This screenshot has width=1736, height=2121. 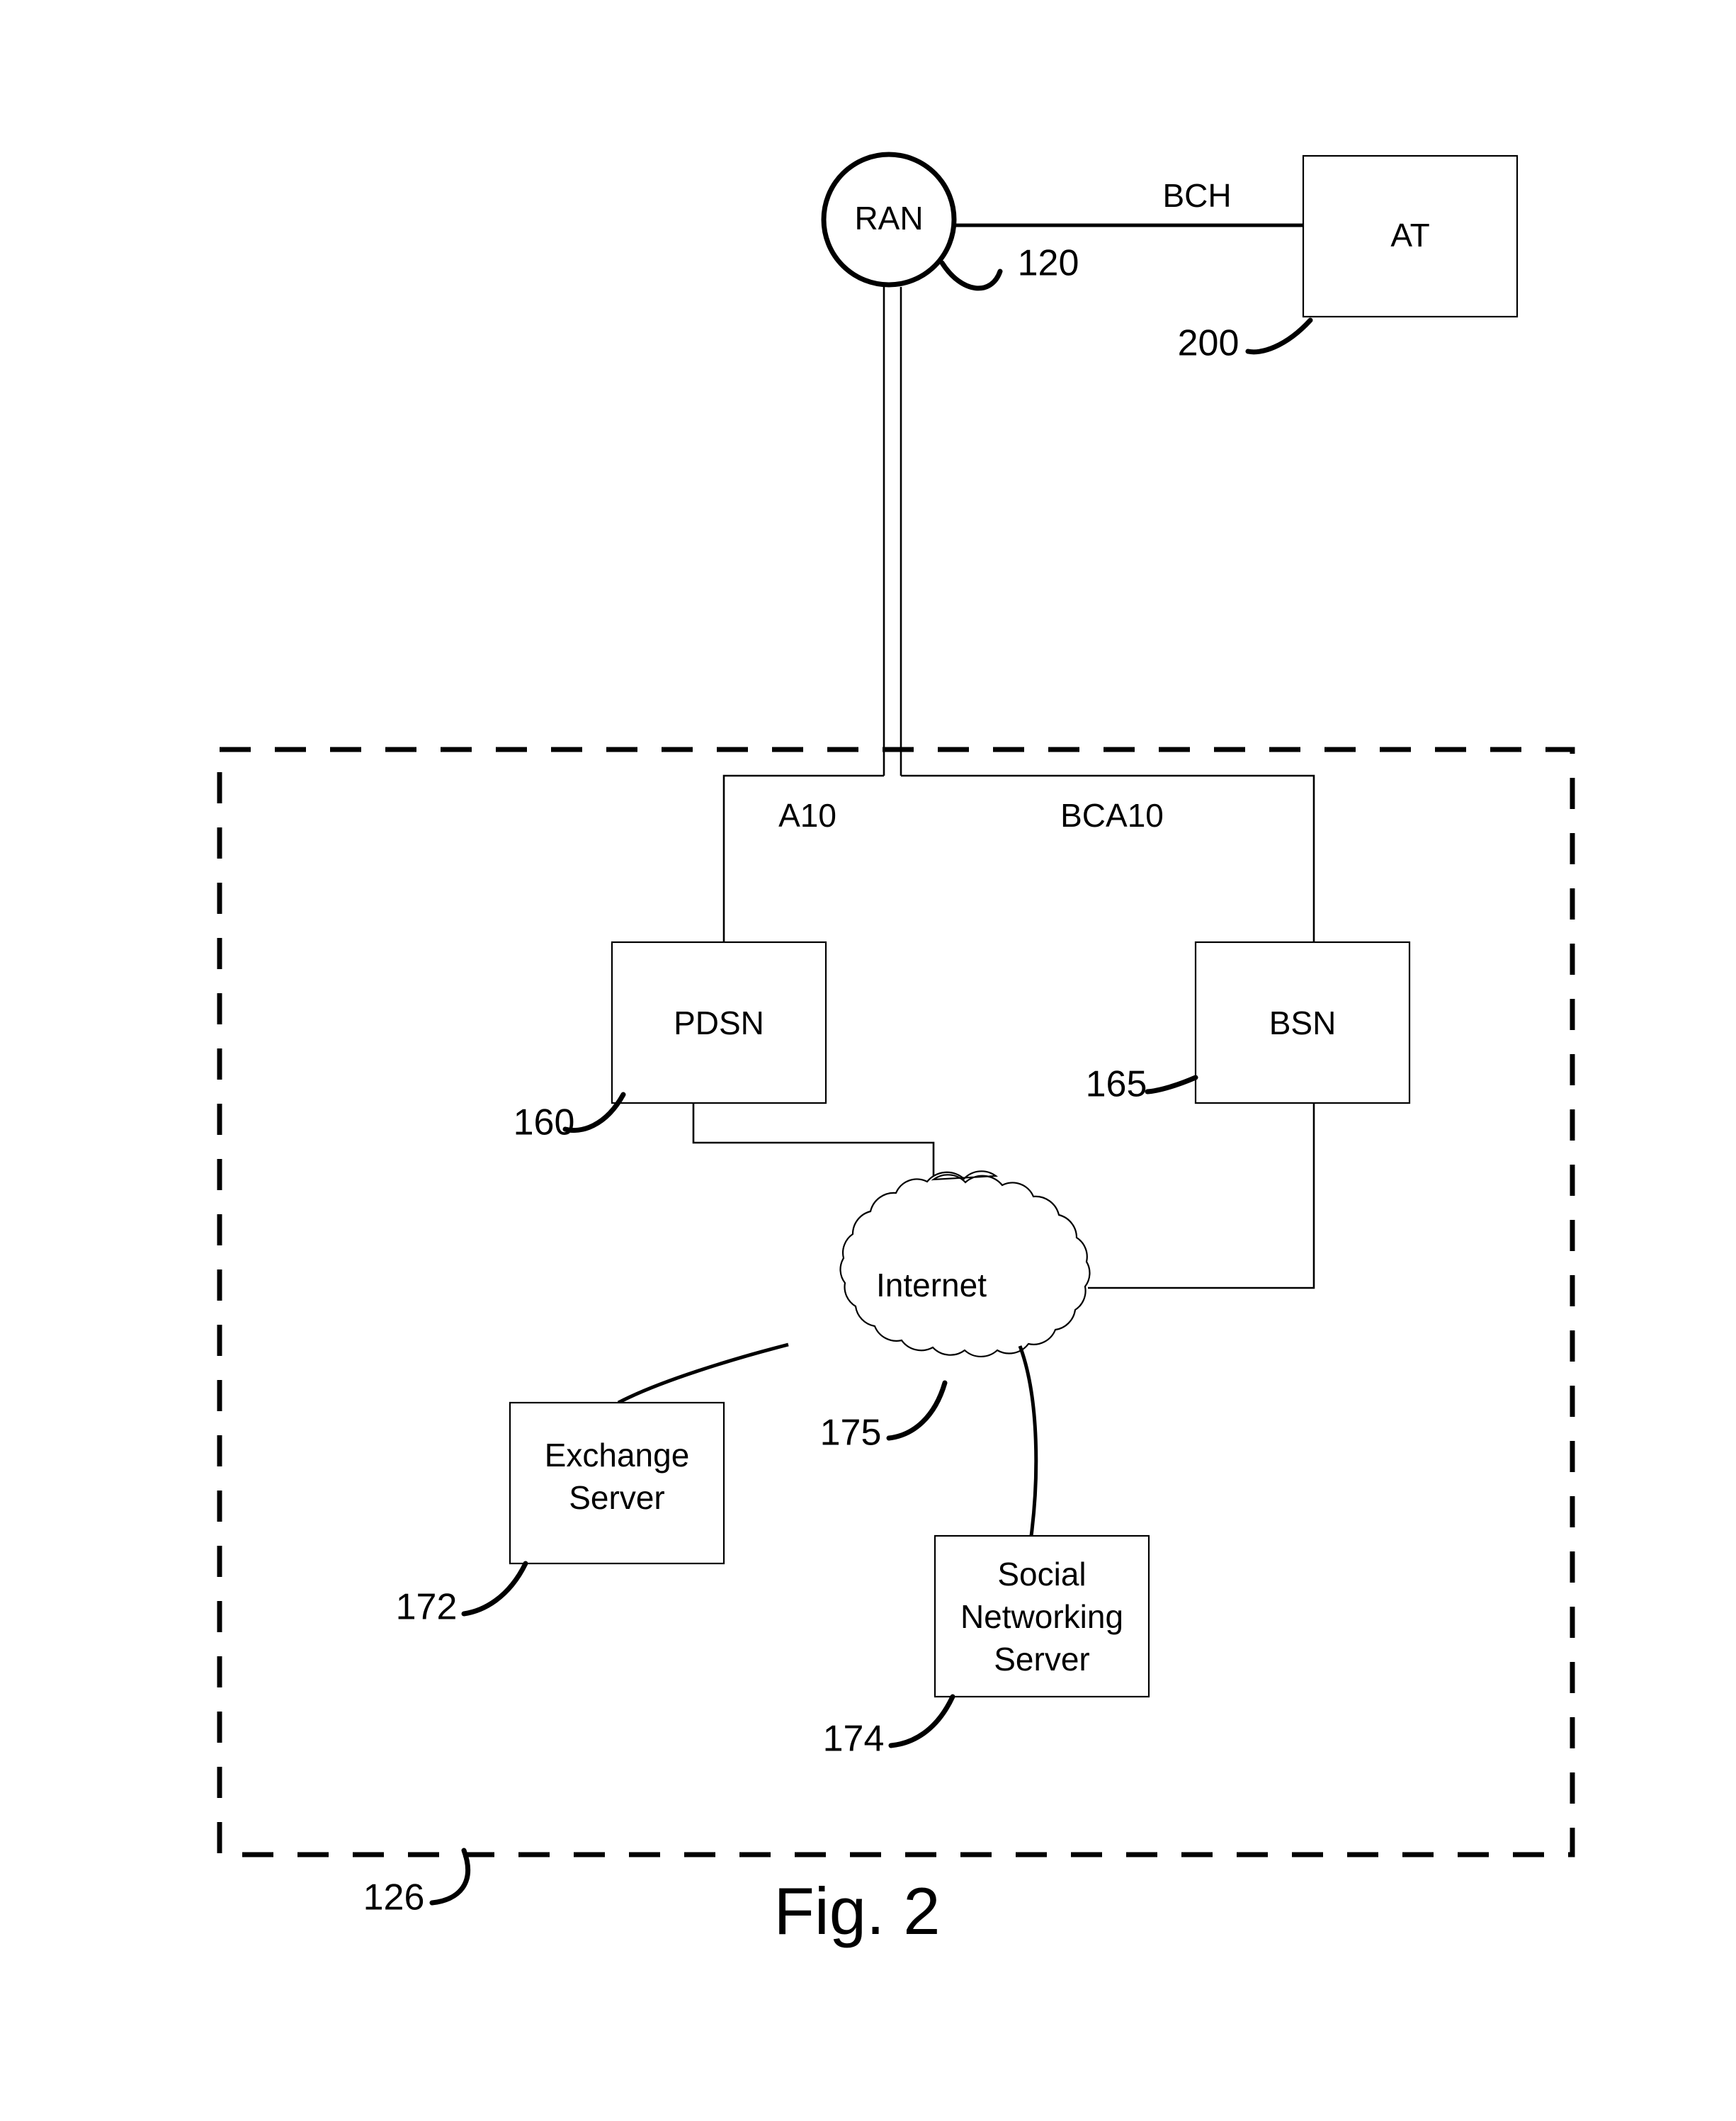 I want to click on at-label: AT, so click(x=1409, y=235).